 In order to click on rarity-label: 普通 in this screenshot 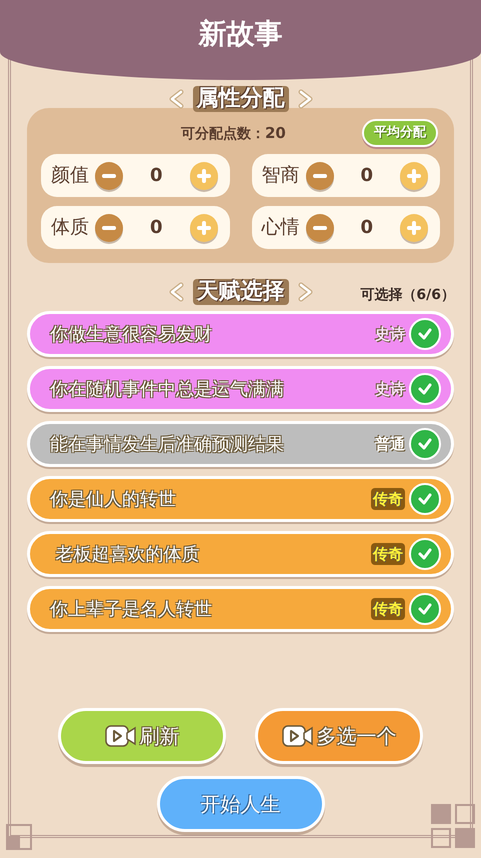, I will do `click(390, 444)`.